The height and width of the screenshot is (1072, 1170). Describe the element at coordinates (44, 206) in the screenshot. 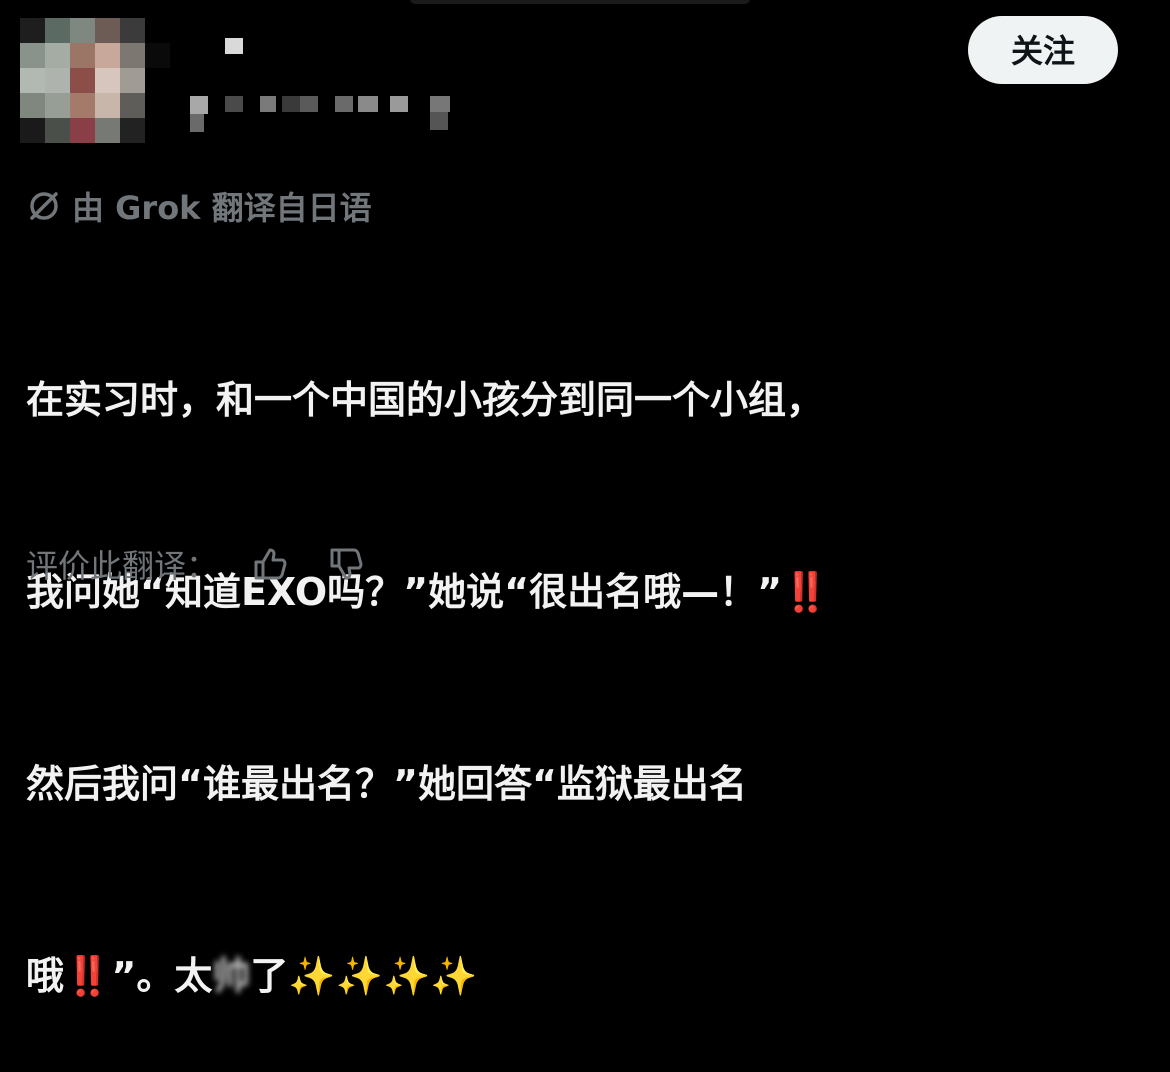

I see `translate-off-icon` at that location.